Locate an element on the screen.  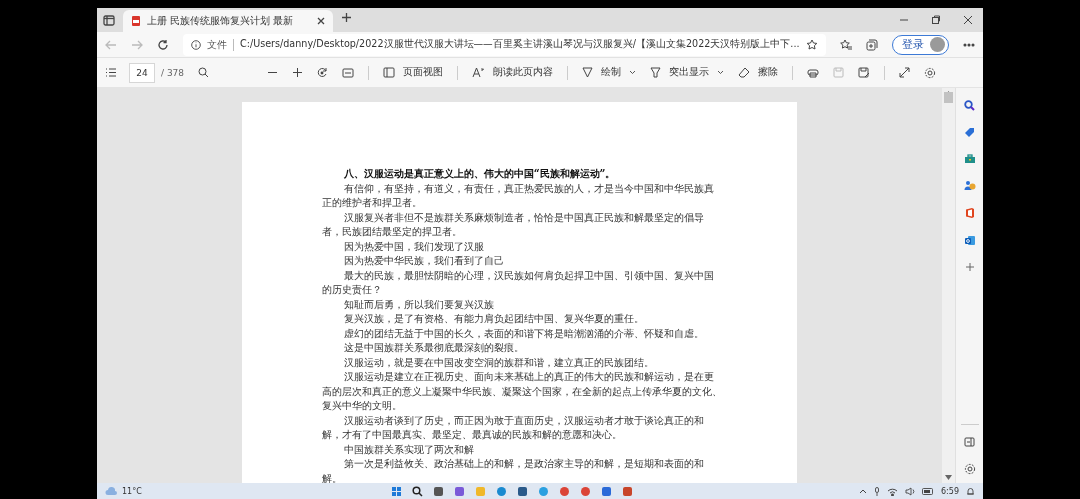
eraser-icon is located at coordinates (744, 72).